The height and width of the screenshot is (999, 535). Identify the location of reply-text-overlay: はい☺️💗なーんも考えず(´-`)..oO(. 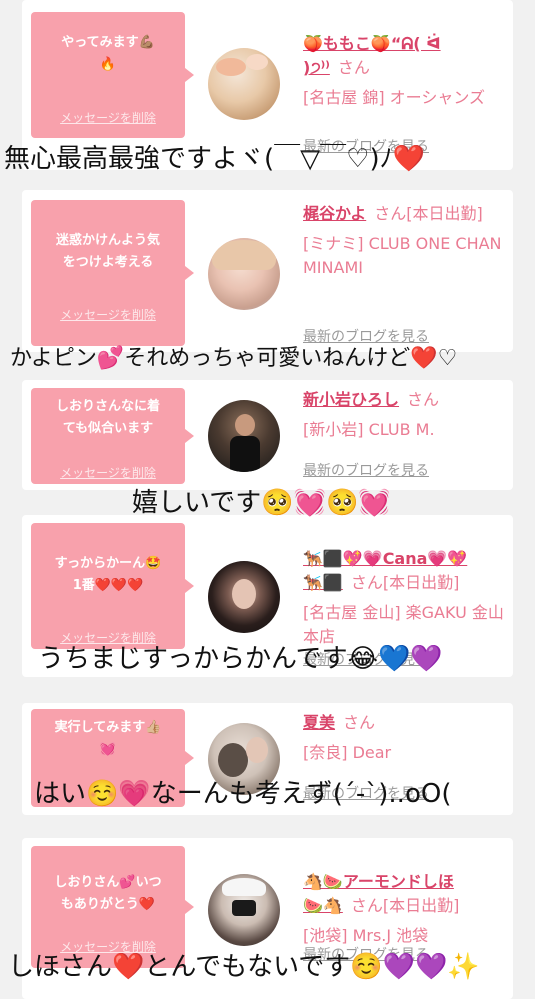
(243, 794).